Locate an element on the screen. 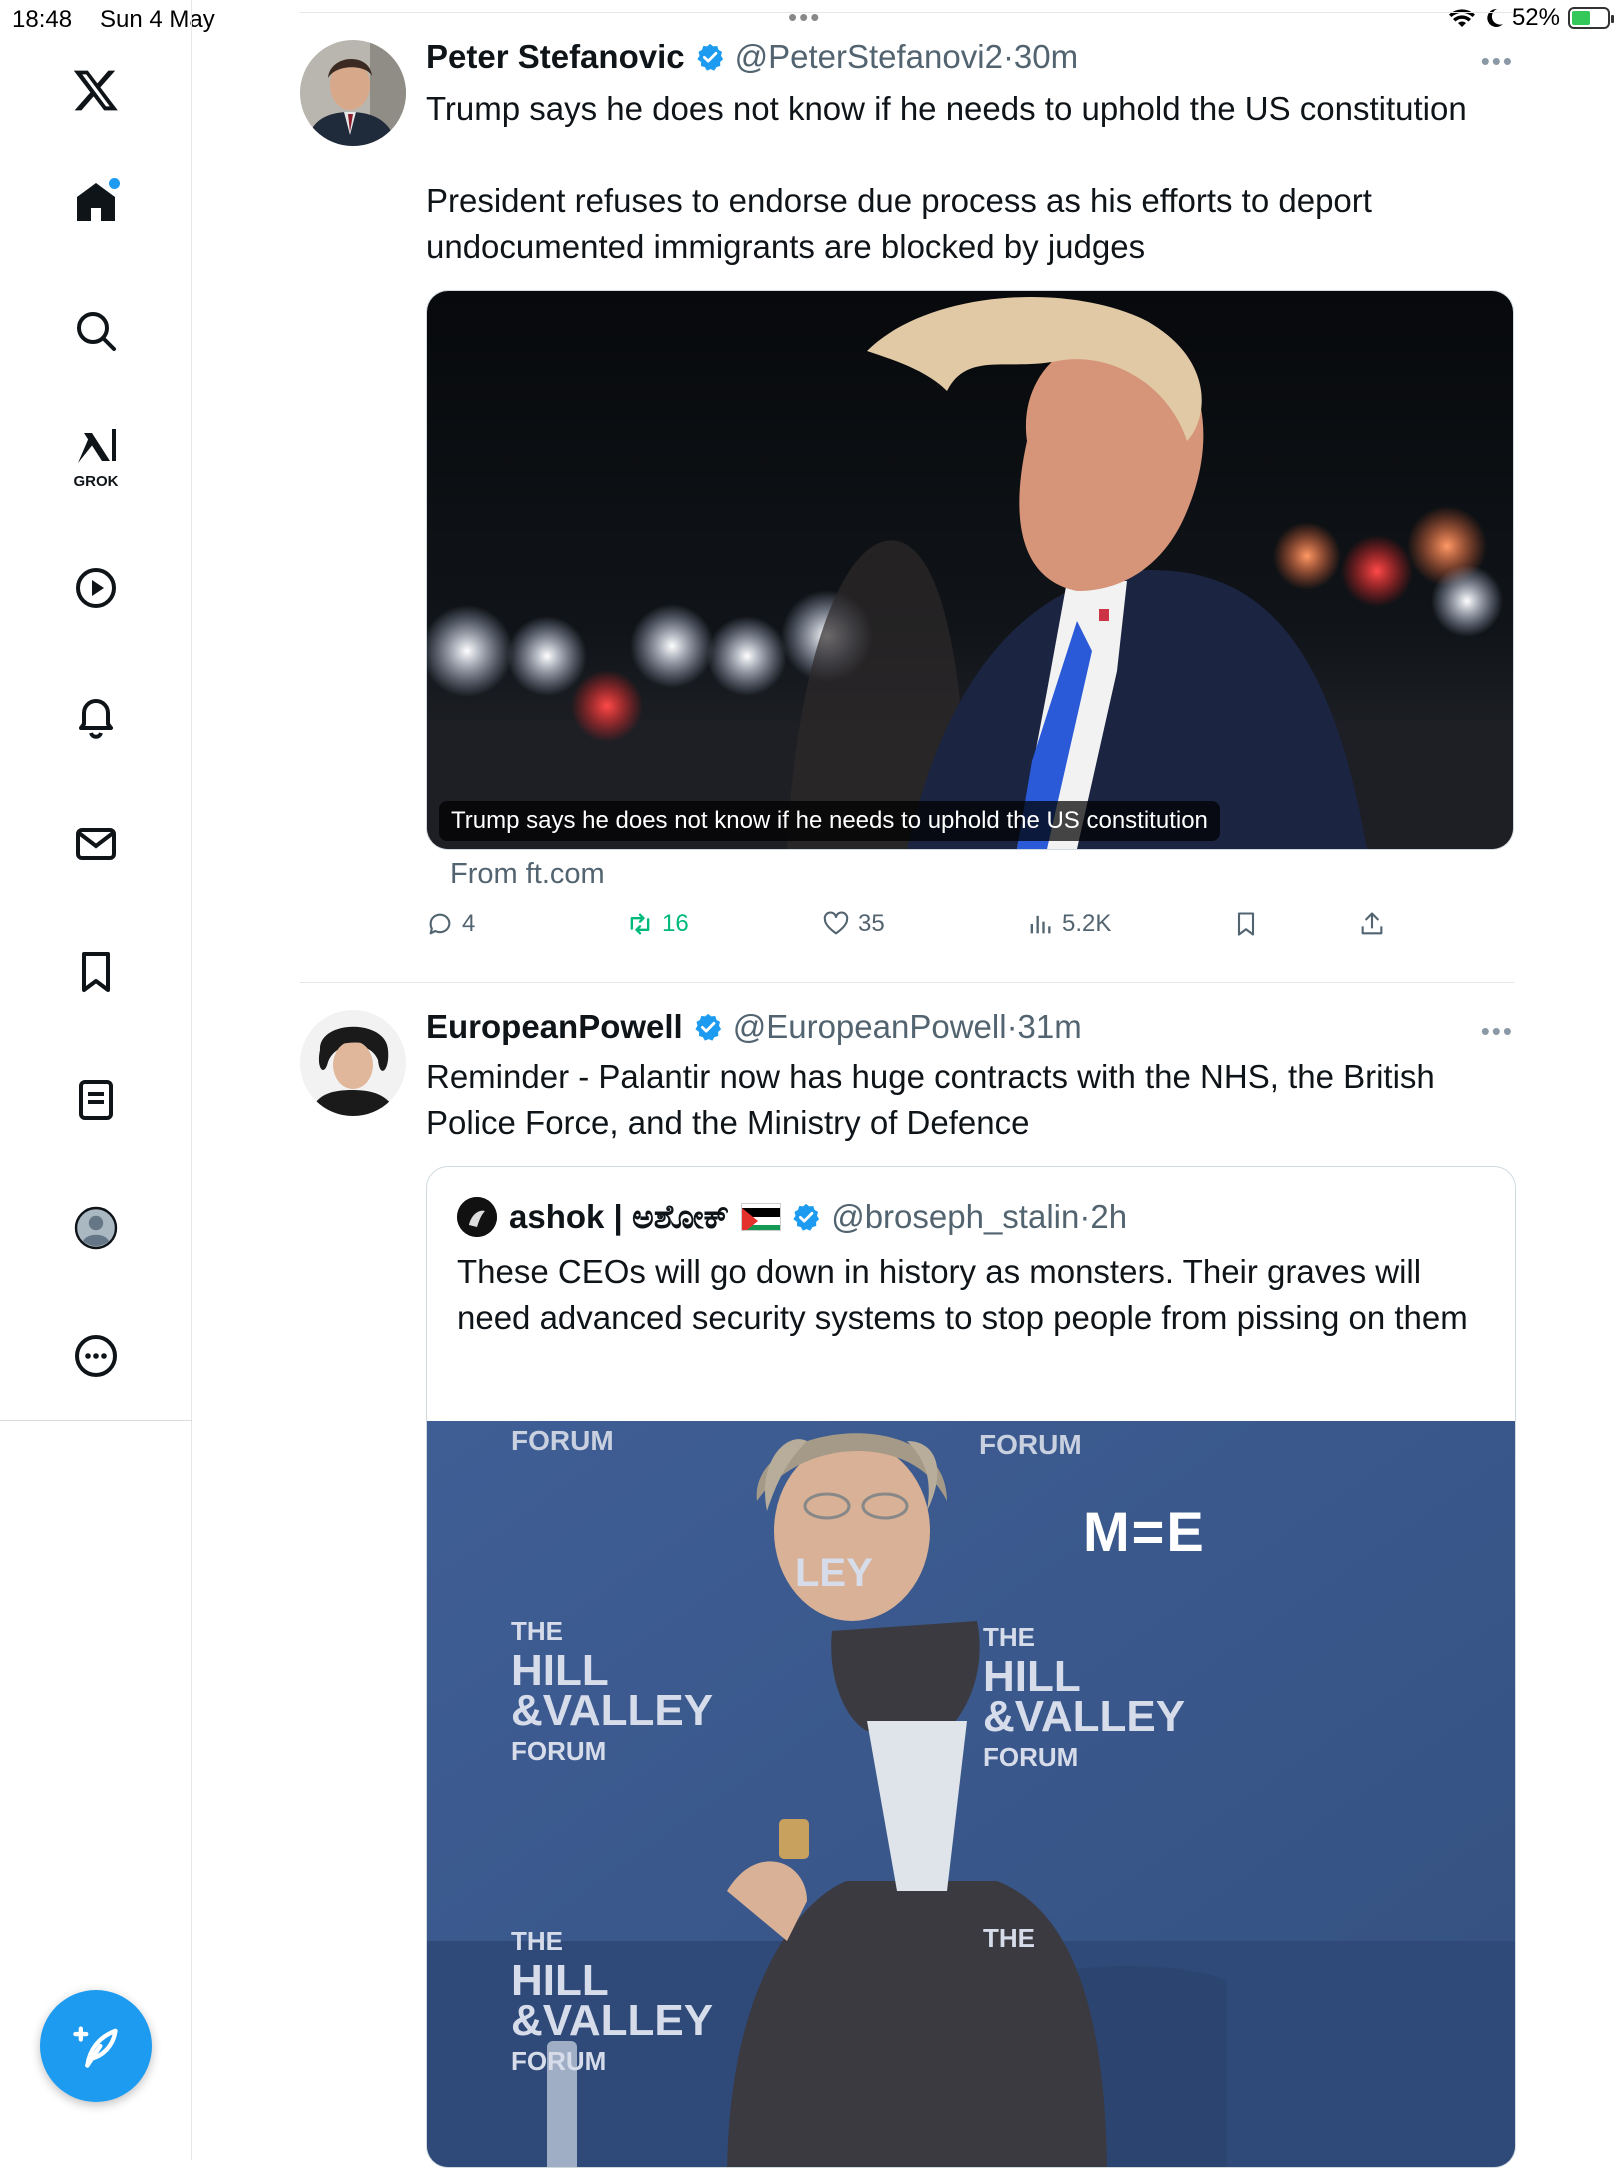  views-button: 5.2K is located at coordinates (1068, 924).